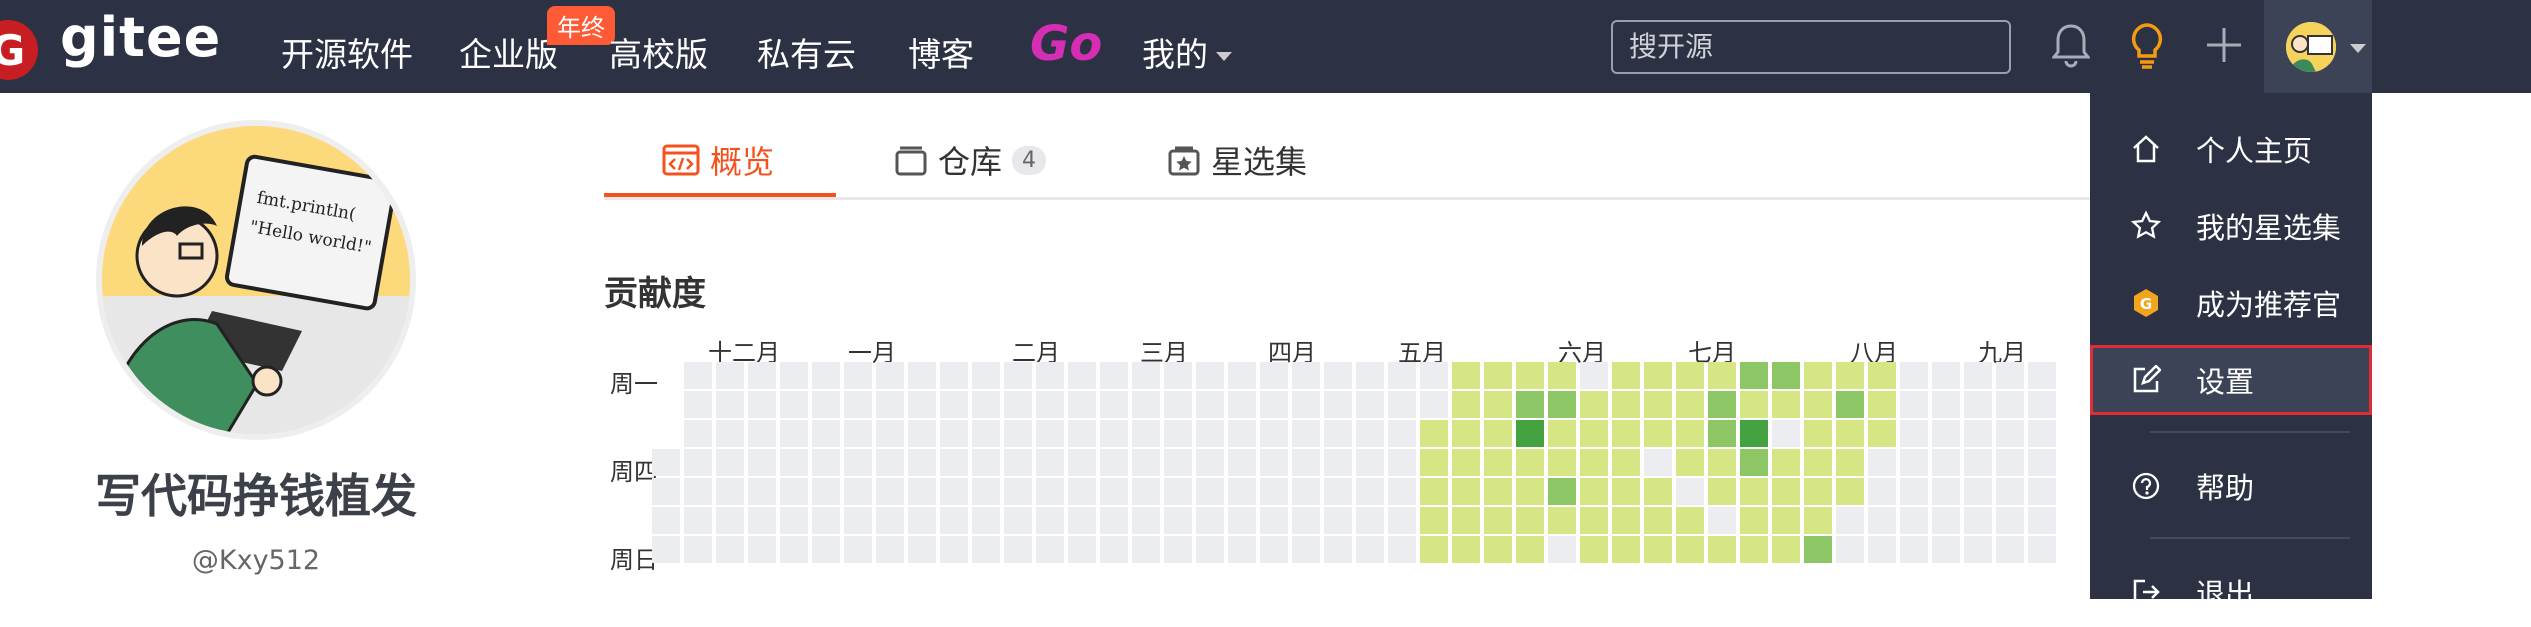 The image size is (2531, 627). What do you see at coordinates (1066, 44) in the screenshot?
I see `gitee-go-logo: Go` at bounding box center [1066, 44].